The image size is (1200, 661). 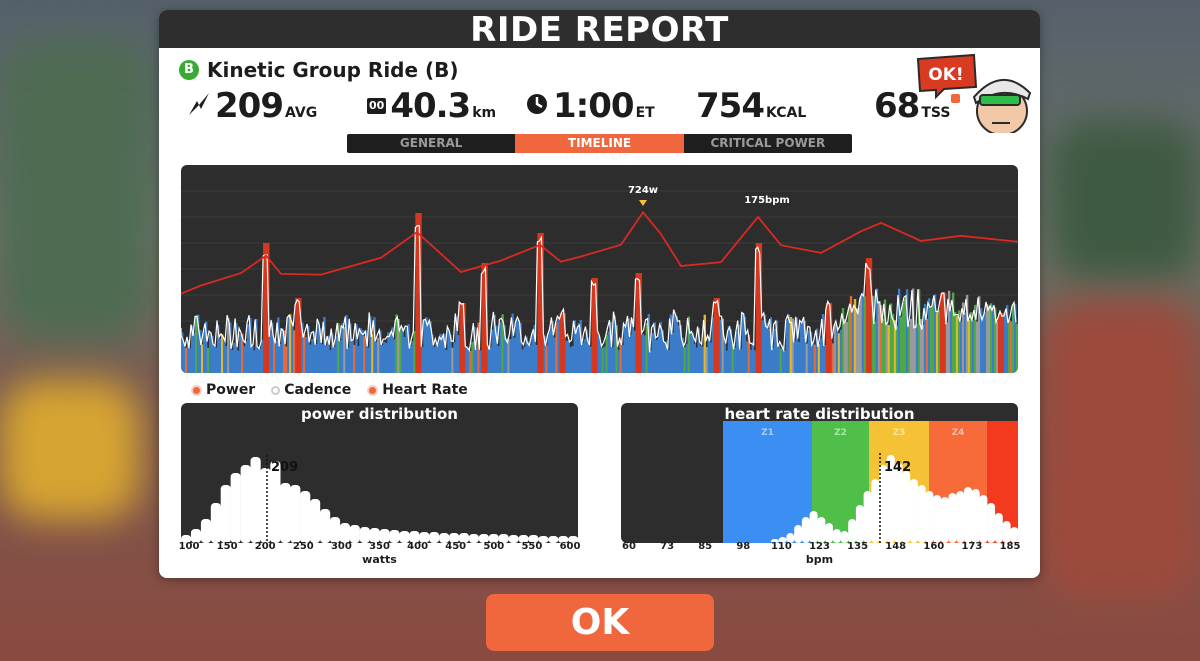 What do you see at coordinates (494, 546) in the screenshot?
I see `axis-tick: 500` at bounding box center [494, 546].